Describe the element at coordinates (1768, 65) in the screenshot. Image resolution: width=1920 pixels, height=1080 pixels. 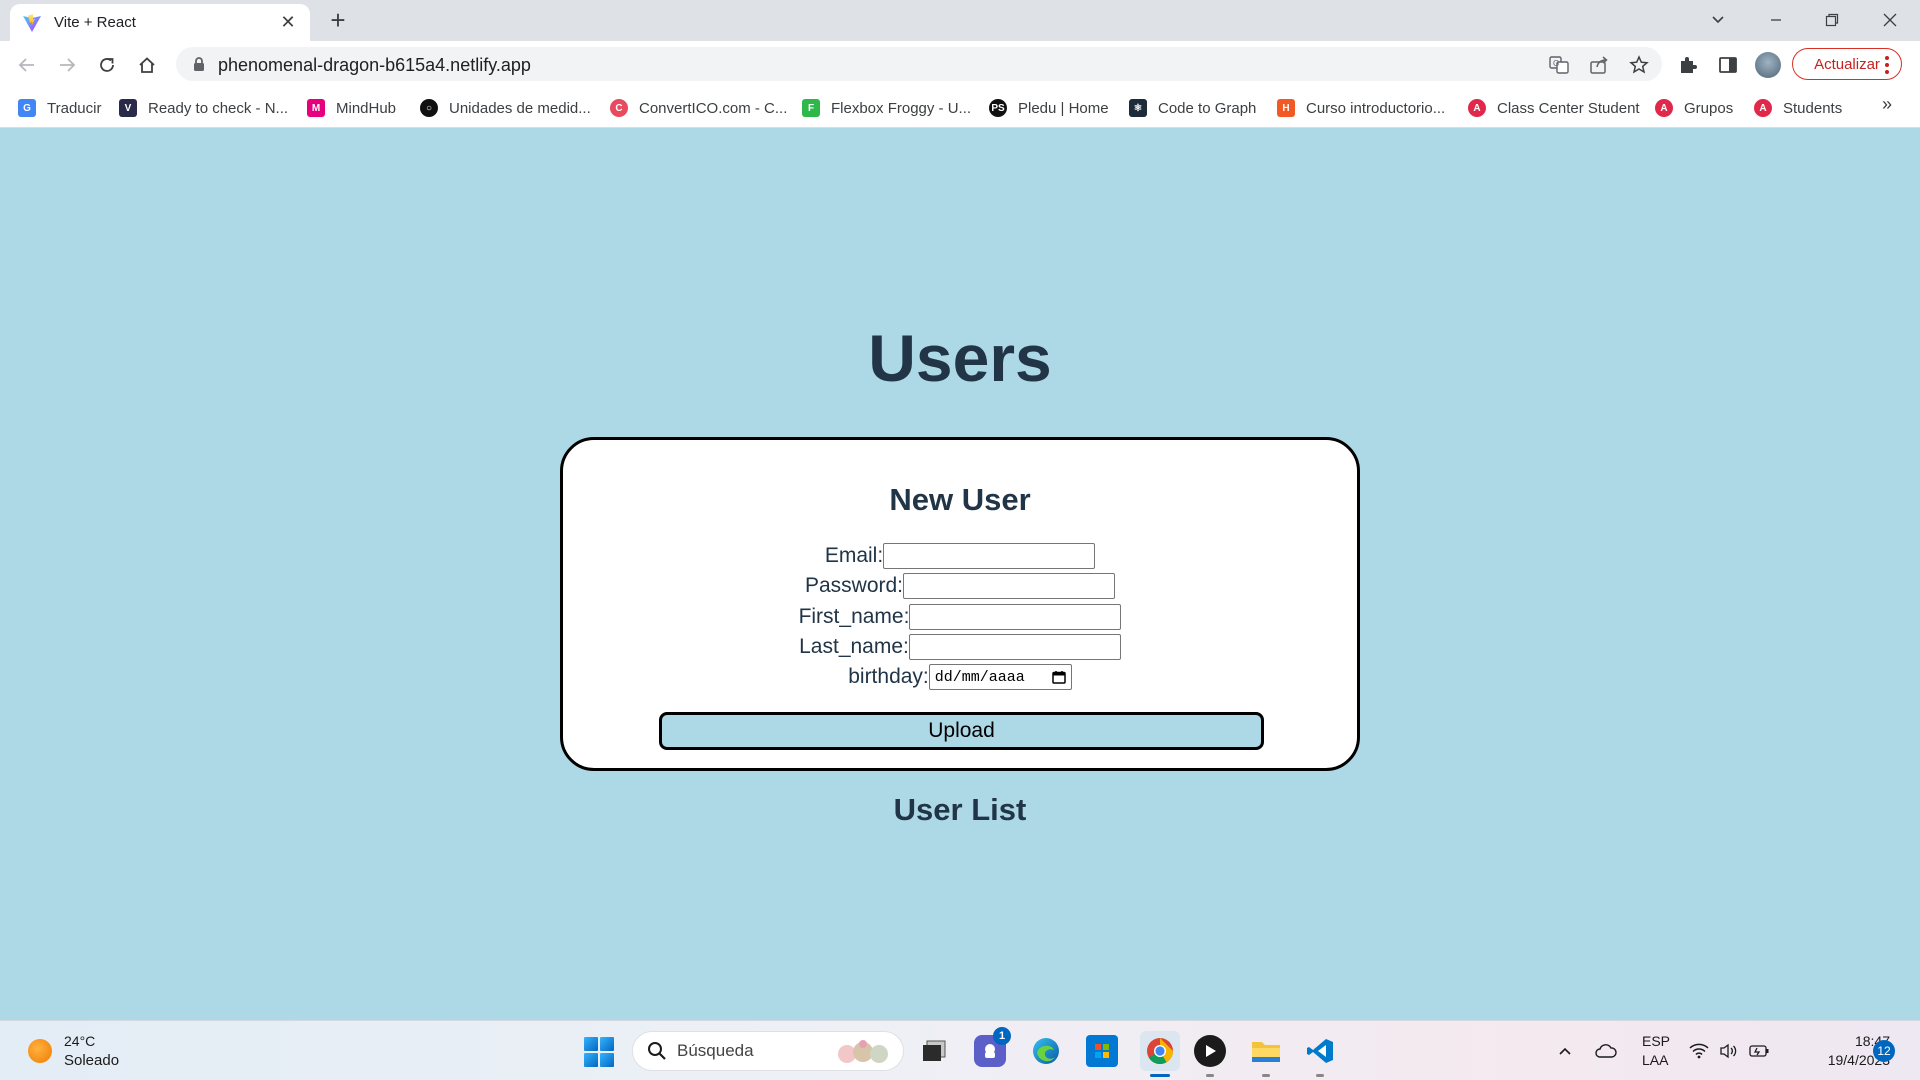
I see `profile-avatar` at that location.